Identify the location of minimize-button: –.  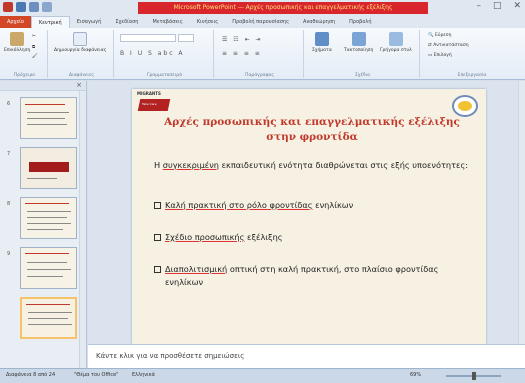
(478, 6).